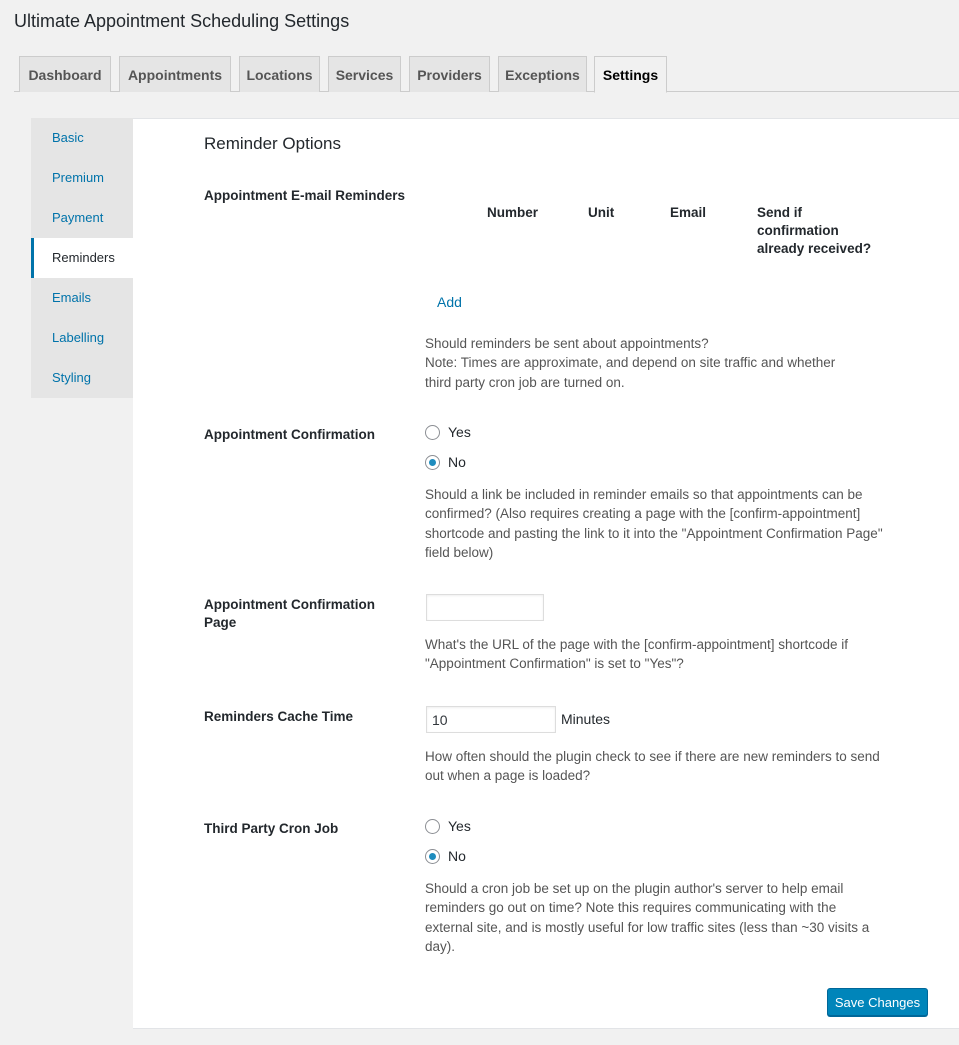 The width and height of the screenshot is (959, 1045). I want to click on cron-job-yes-option: Yes, so click(448, 826).